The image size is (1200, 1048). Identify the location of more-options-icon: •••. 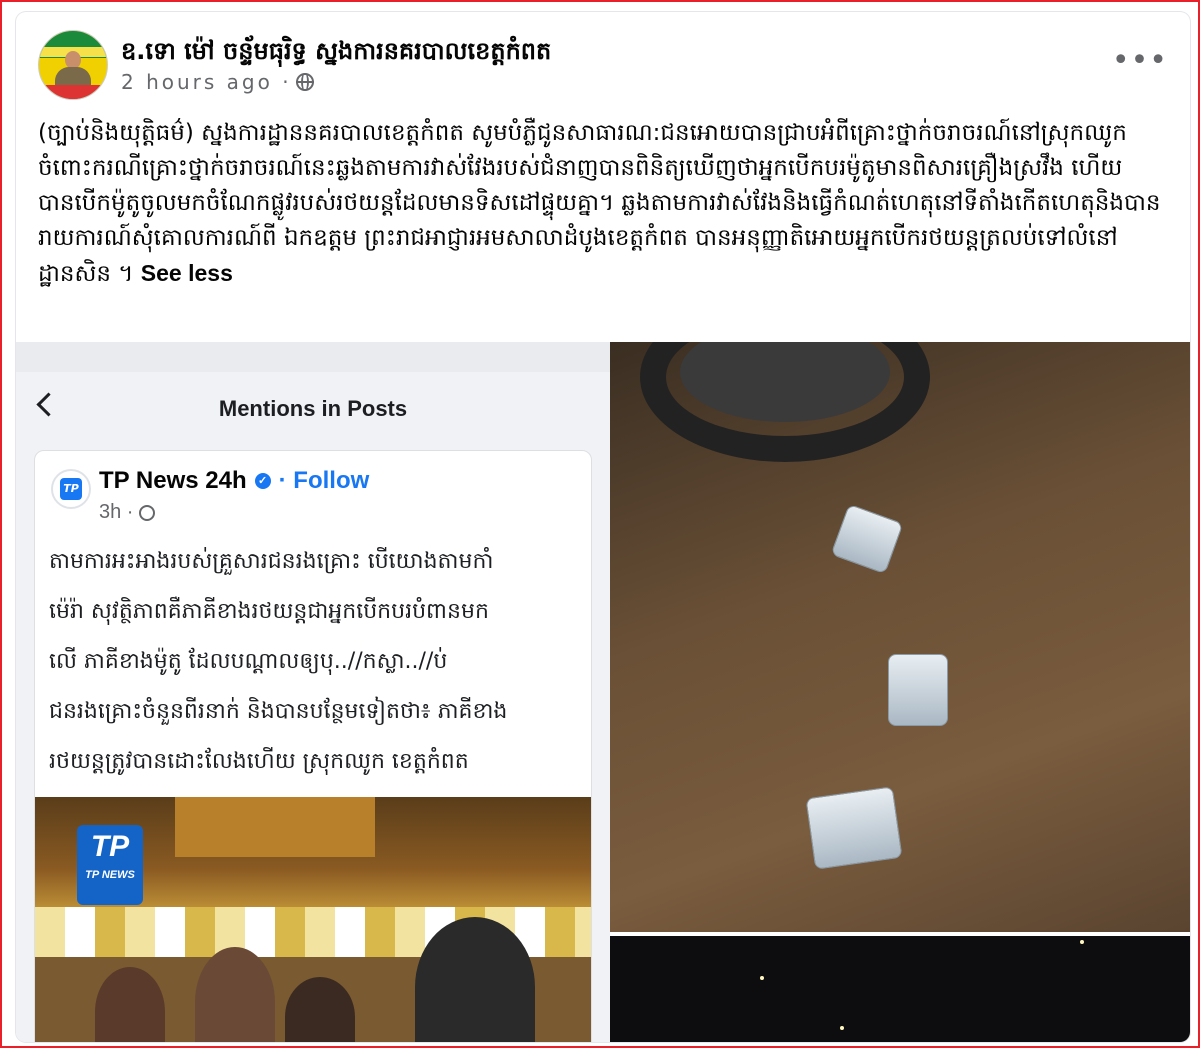
(1140, 61).